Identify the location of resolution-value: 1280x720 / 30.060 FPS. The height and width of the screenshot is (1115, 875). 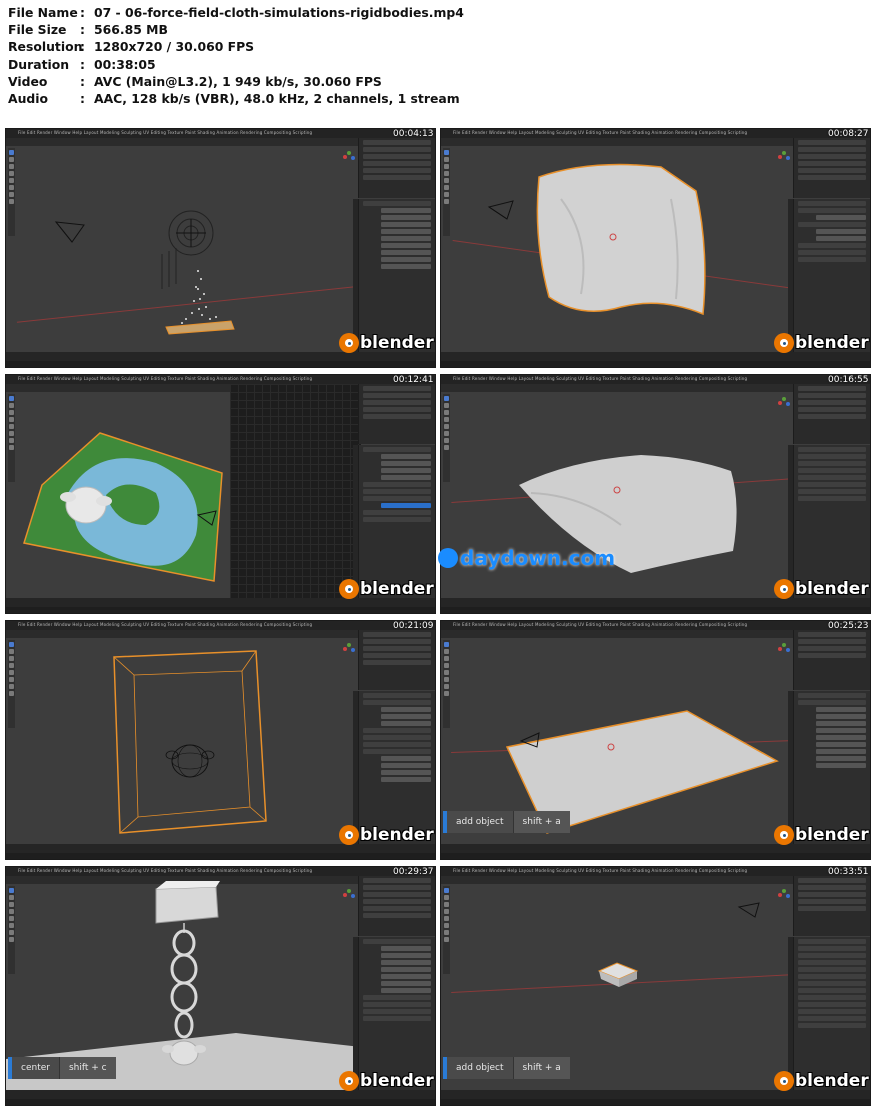
(174, 47).